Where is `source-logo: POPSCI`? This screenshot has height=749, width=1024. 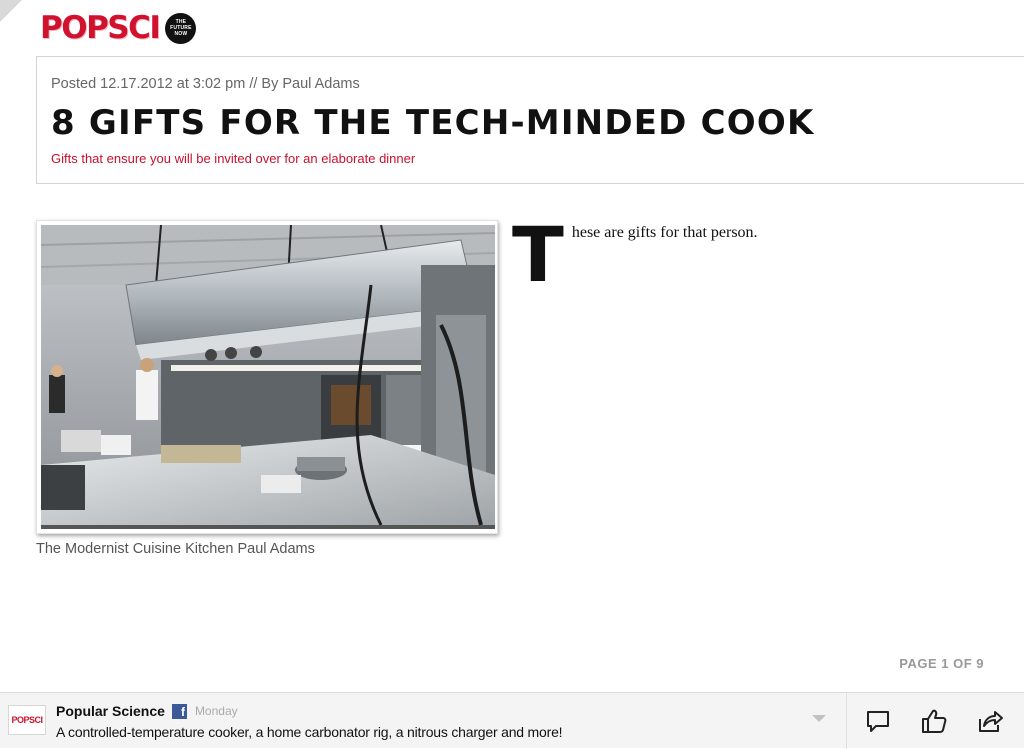
source-logo: POPSCI is located at coordinates (27, 720).